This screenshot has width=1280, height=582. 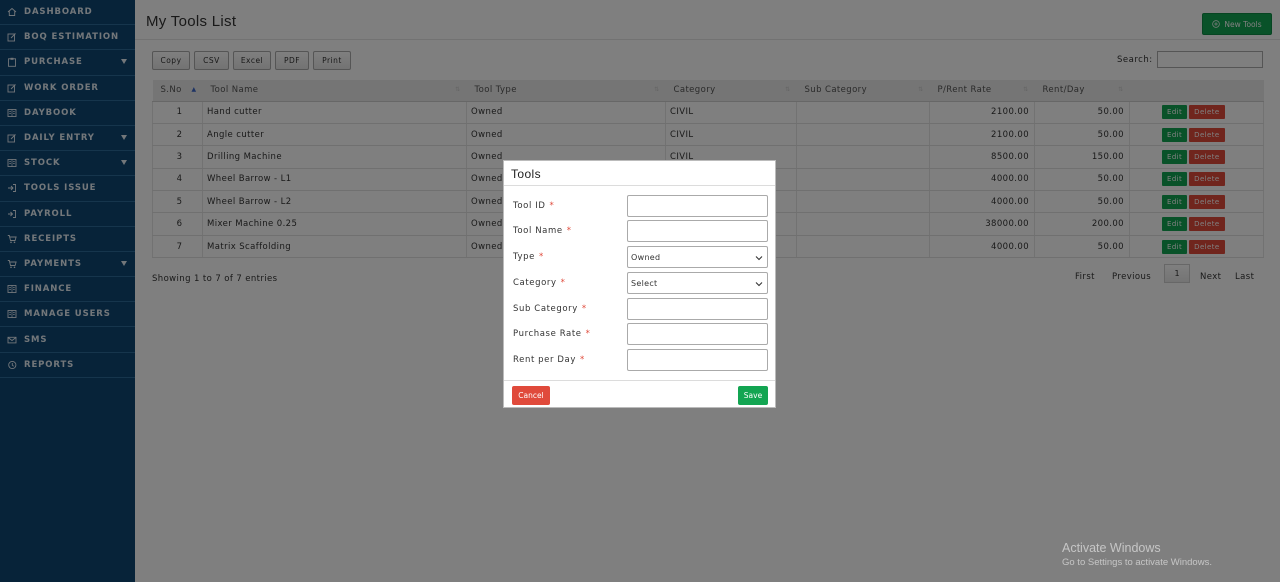 I want to click on modal-header-divider, so click(x=639, y=185).